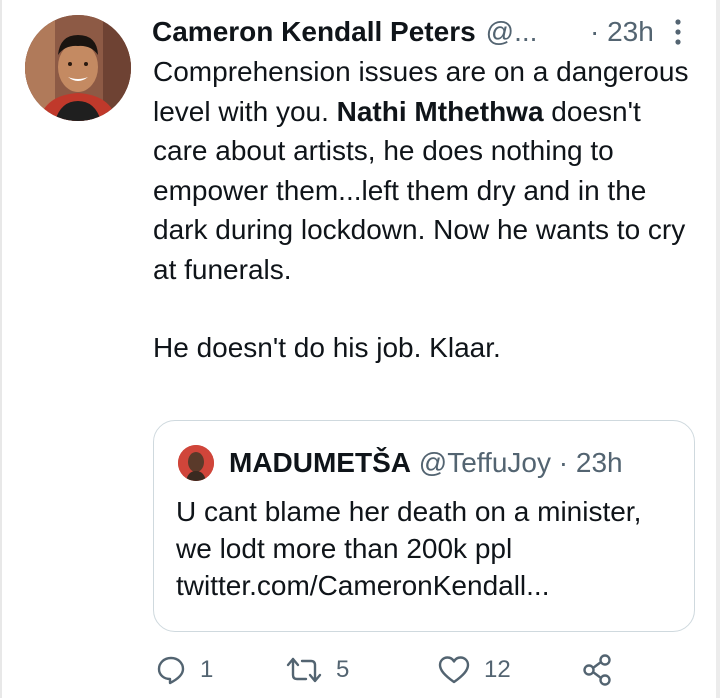  I want to click on retweet-count: 5, so click(343, 669).